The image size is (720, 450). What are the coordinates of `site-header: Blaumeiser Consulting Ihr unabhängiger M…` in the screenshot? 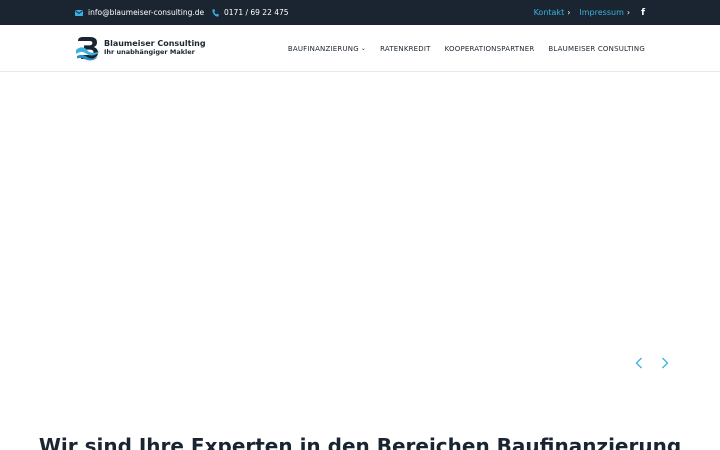 It's located at (360, 48).